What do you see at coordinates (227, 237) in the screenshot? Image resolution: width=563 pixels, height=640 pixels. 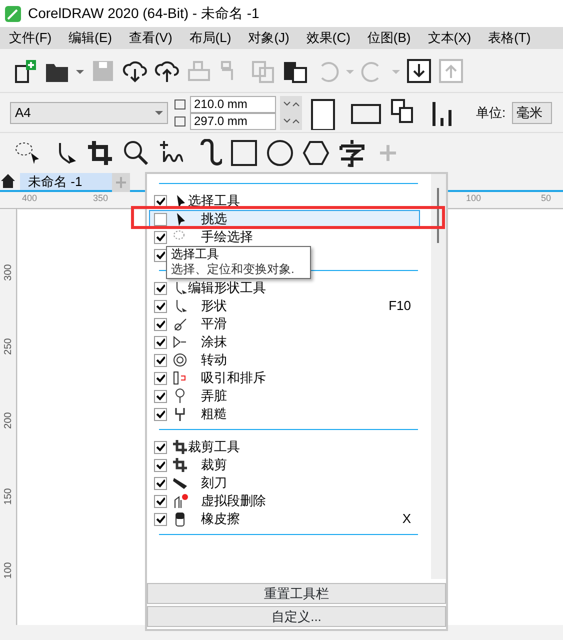 I see `menu-label: 手绘选择` at bounding box center [227, 237].